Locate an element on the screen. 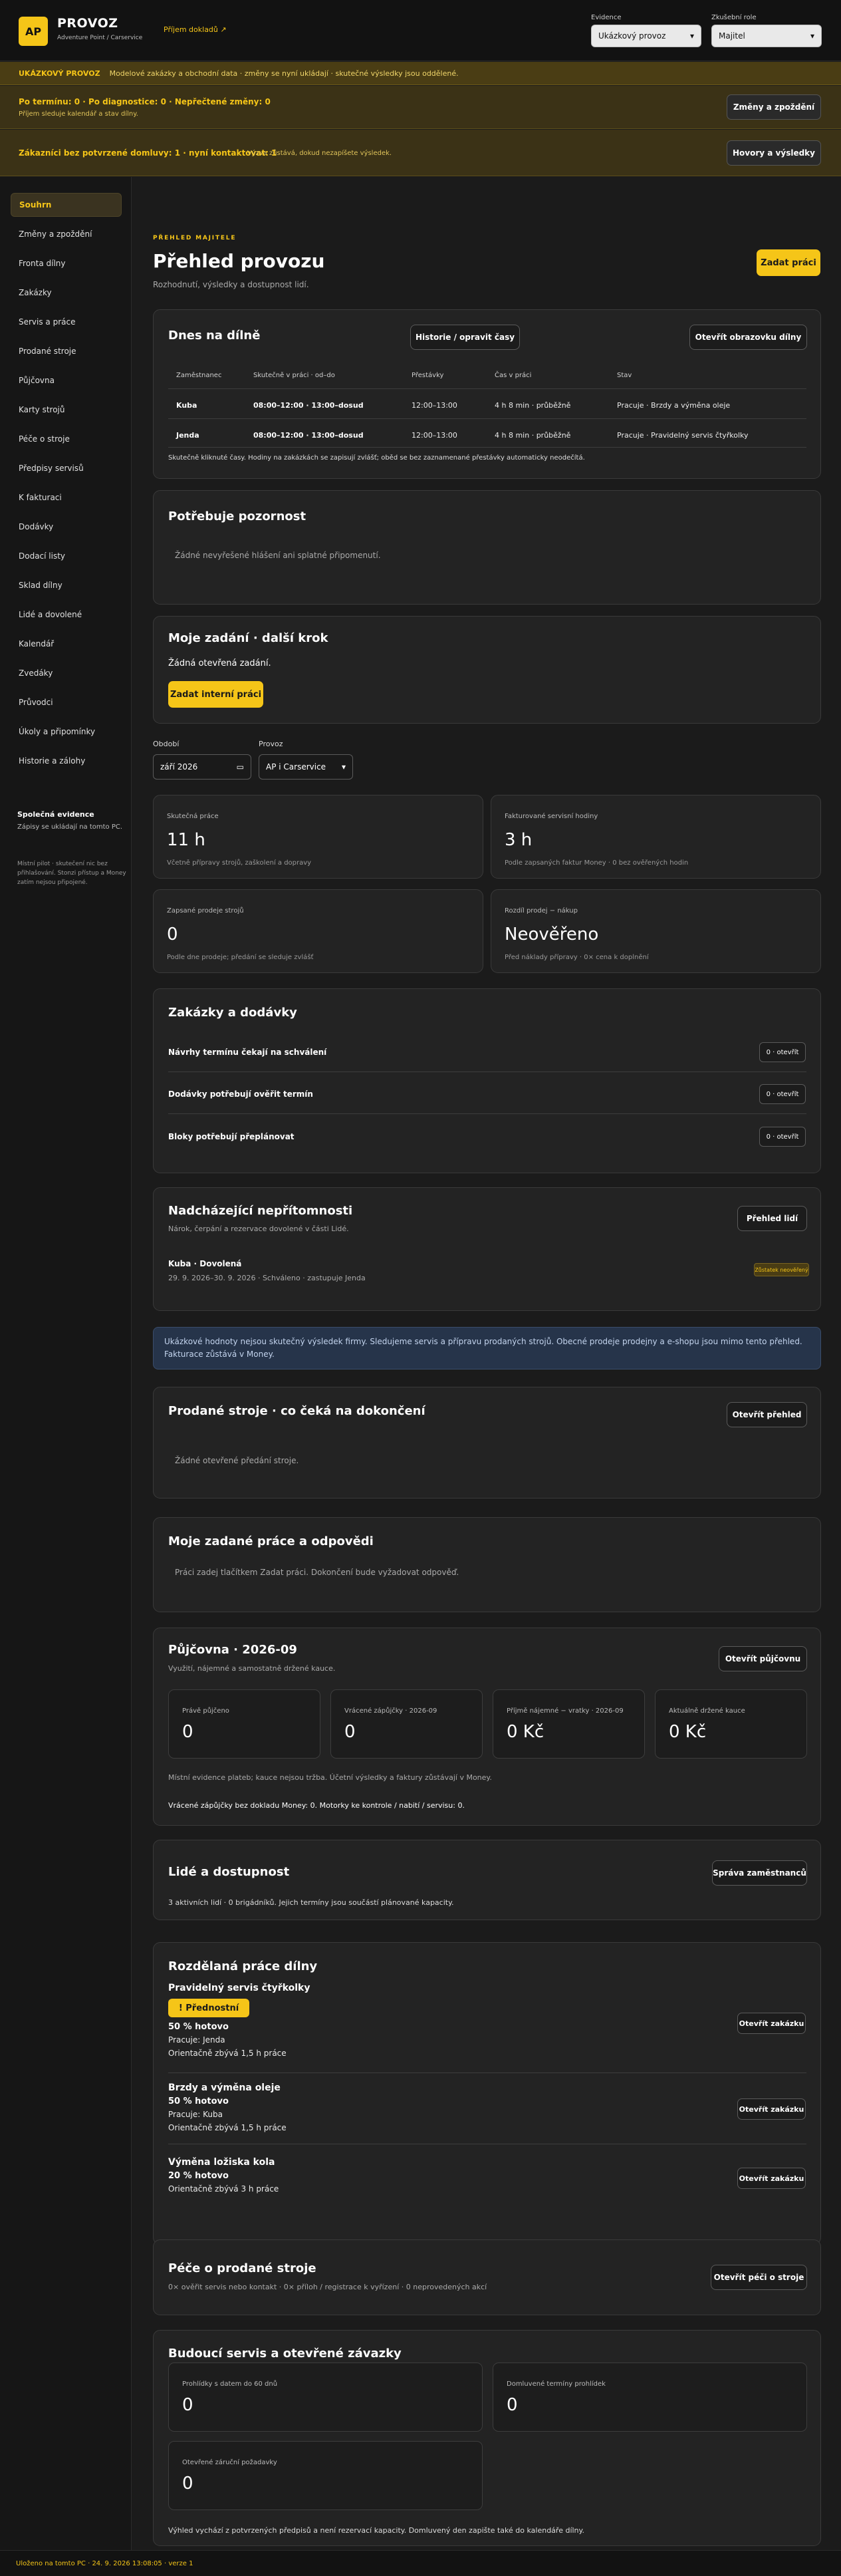  stat-value: 11 h is located at coordinates (186, 840).